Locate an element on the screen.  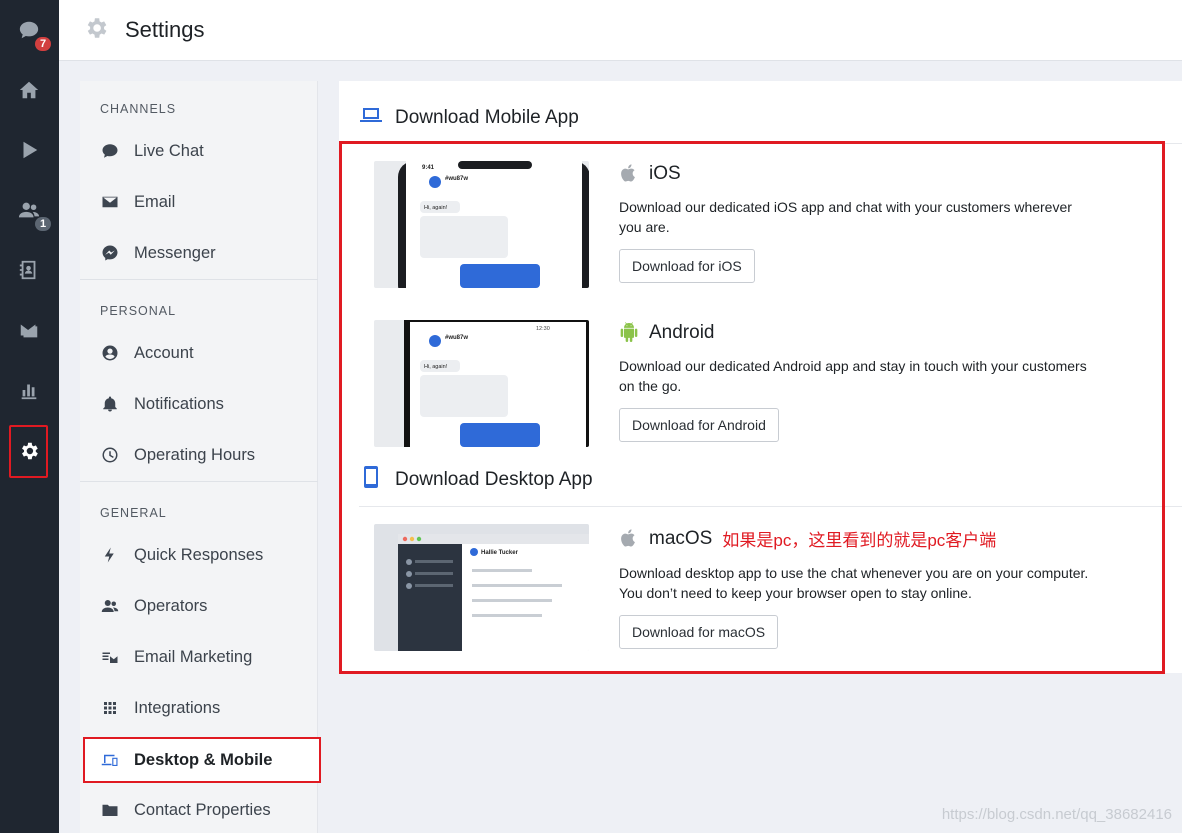
nav-section-channels: CHANNELS is located at coordinates (138, 109).